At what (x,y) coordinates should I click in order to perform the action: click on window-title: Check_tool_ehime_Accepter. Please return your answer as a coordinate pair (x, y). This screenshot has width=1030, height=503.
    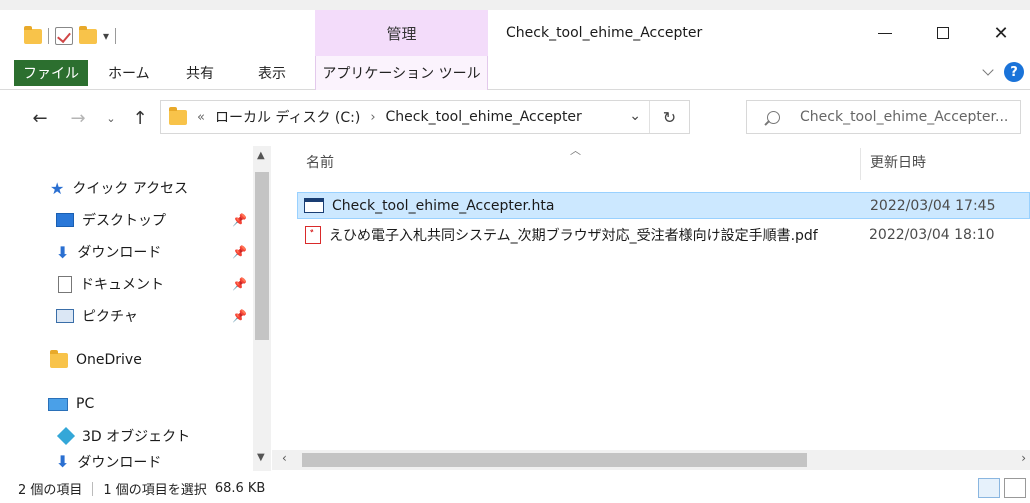
    Looking at the image, I should click on (604, 33).